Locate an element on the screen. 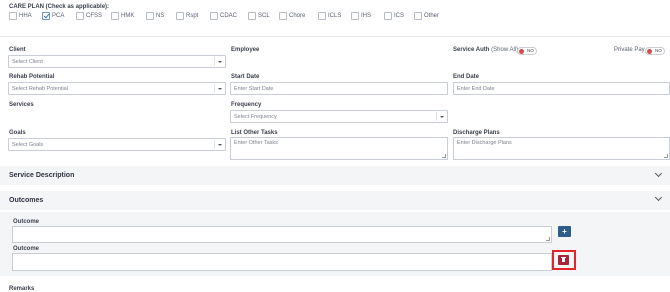  other-tasks-label: List Other Tasks is located at coordinates (254, 133).